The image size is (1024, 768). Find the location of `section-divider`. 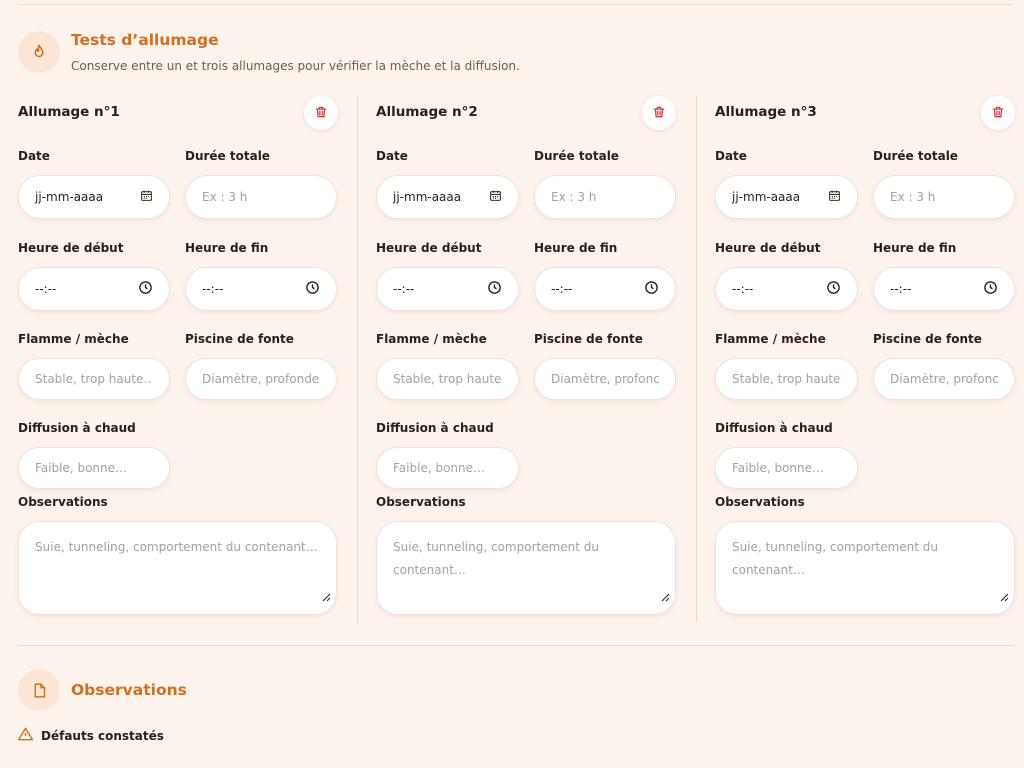

section-divider is located at coordinates (516, 645).